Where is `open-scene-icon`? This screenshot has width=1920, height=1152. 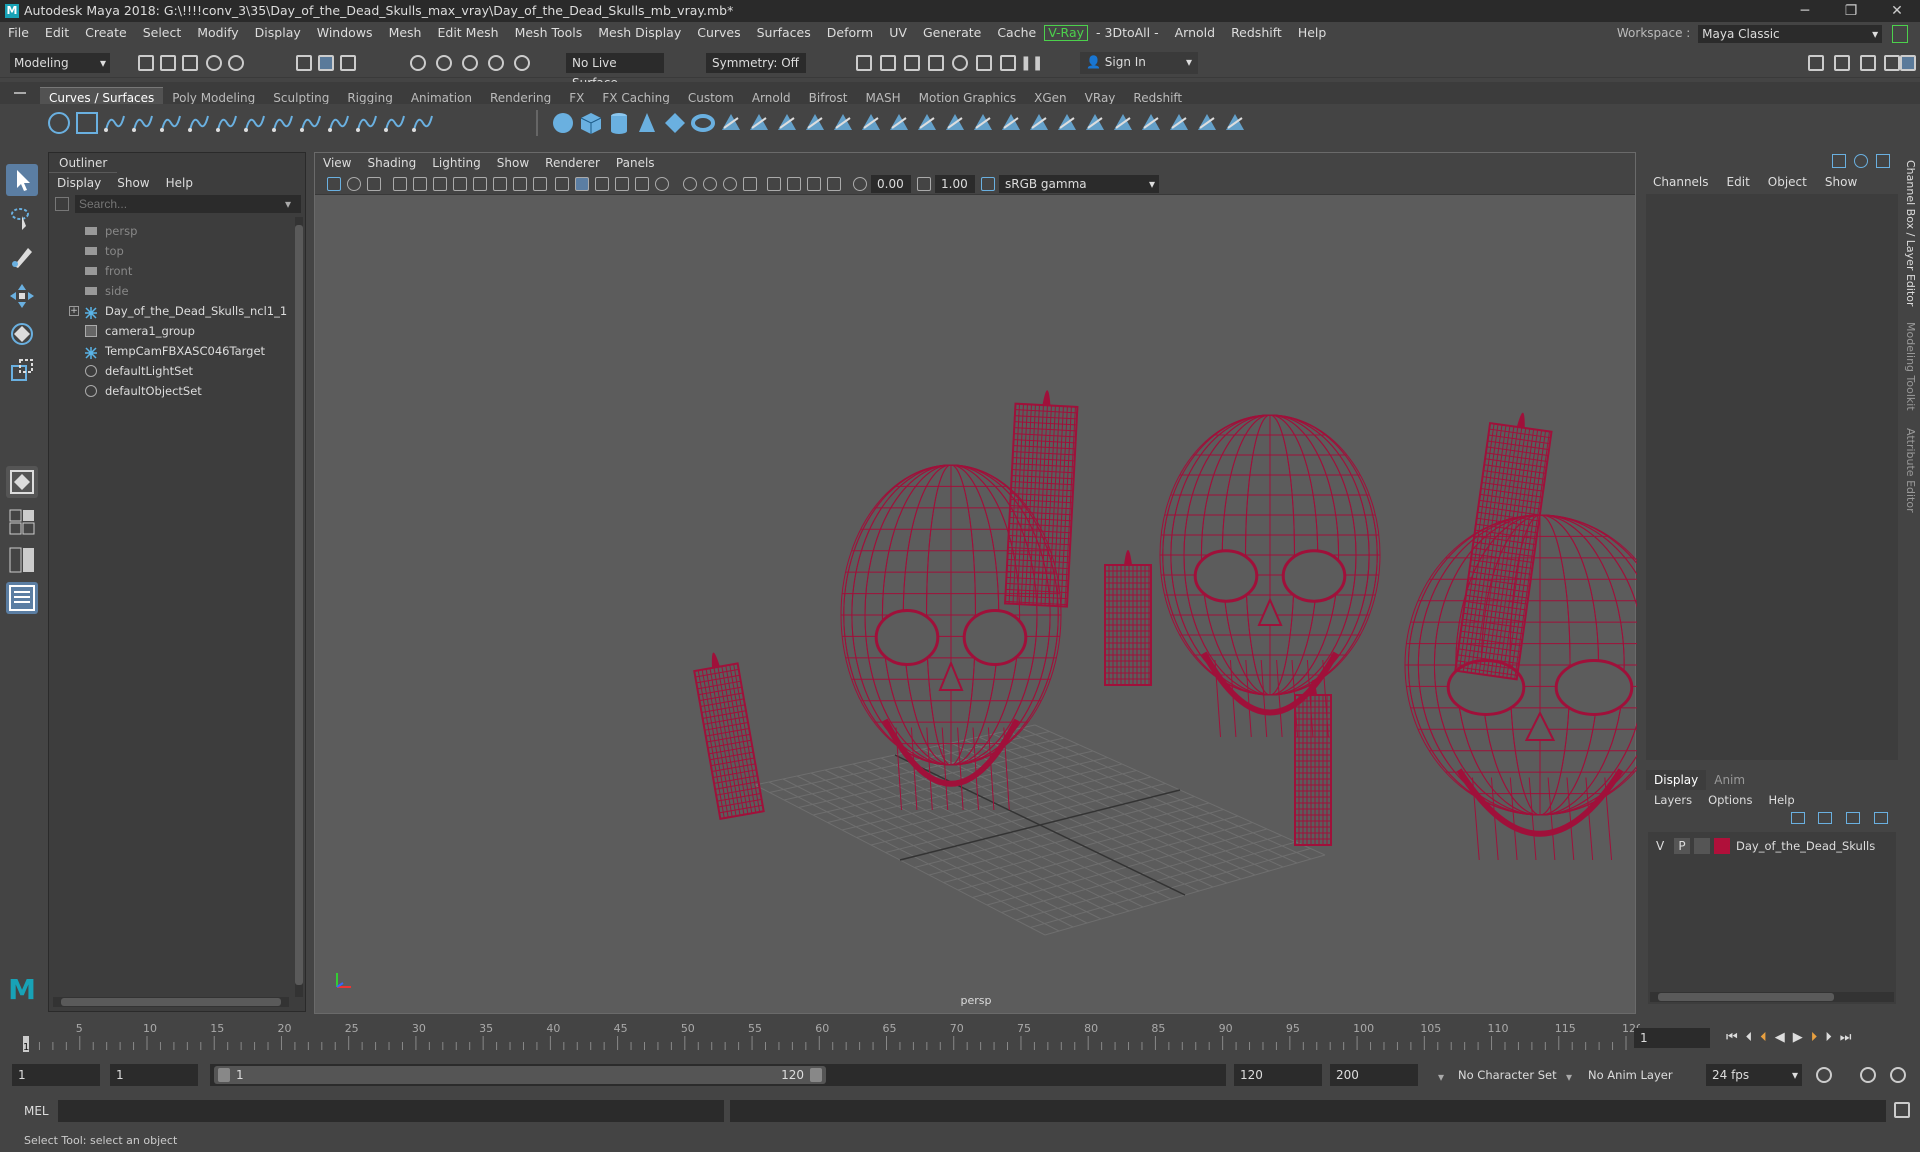
open-scene-icon is located at coordinates (168, 63).